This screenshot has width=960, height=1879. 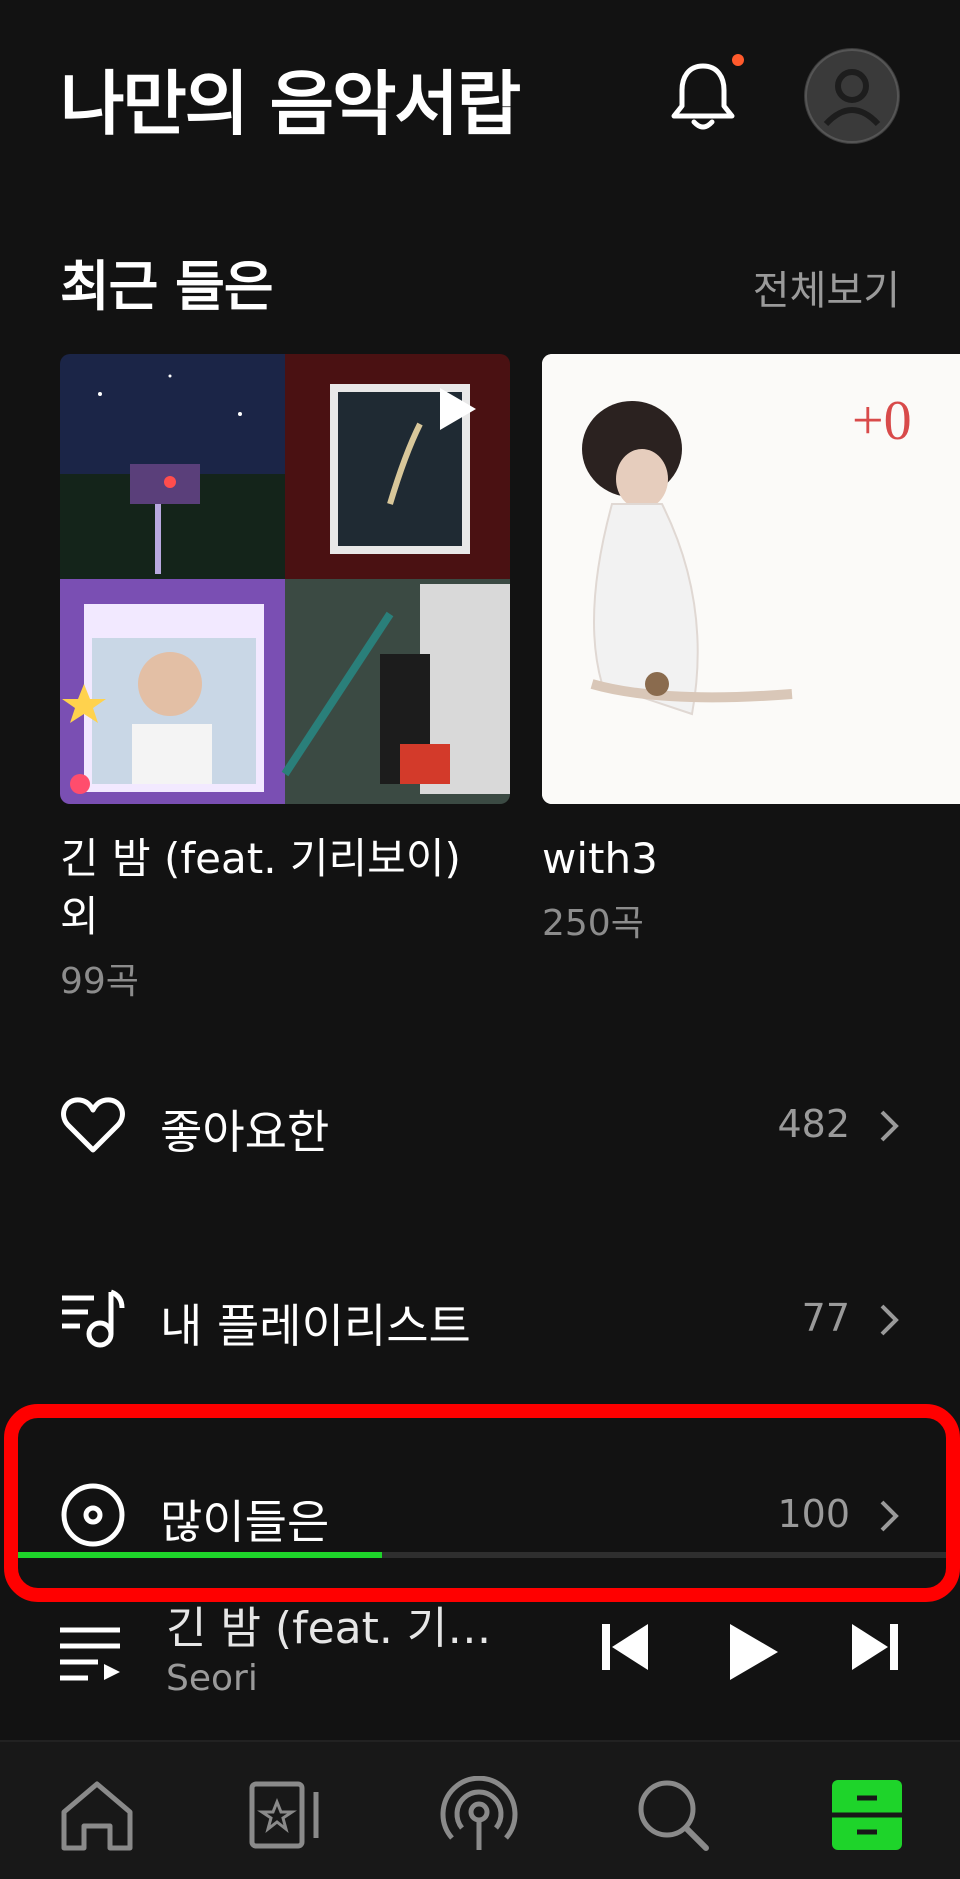 I want to click on card-title: 긴 밤 (feat. 기리보이) 외, so click(x=260, y=887).